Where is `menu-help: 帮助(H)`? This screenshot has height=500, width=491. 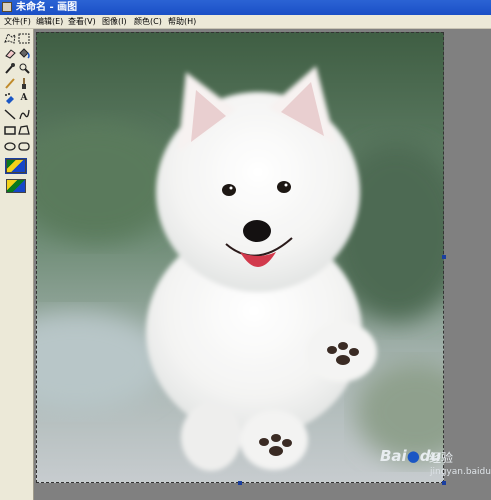
menu-help: 帮助(H) is located at coordinates (182, 22).